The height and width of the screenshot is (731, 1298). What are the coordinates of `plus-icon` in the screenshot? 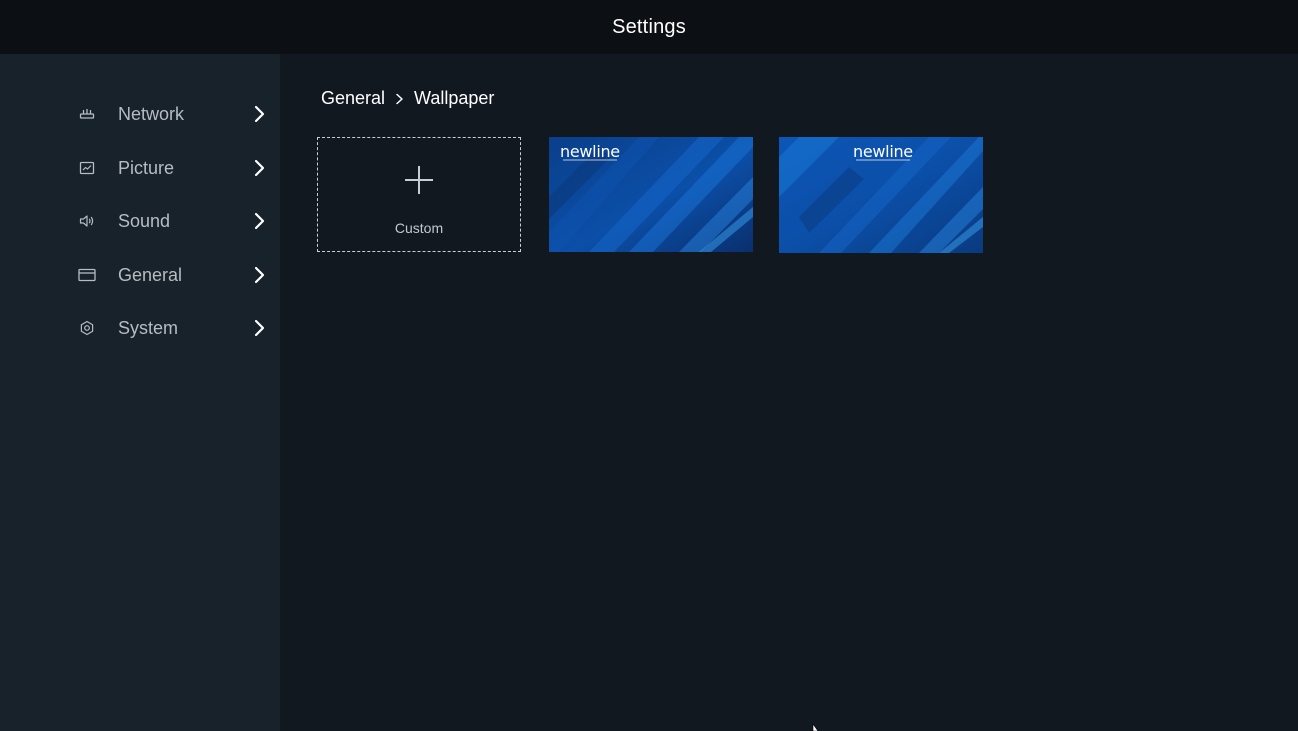 It's located at (419, 180).